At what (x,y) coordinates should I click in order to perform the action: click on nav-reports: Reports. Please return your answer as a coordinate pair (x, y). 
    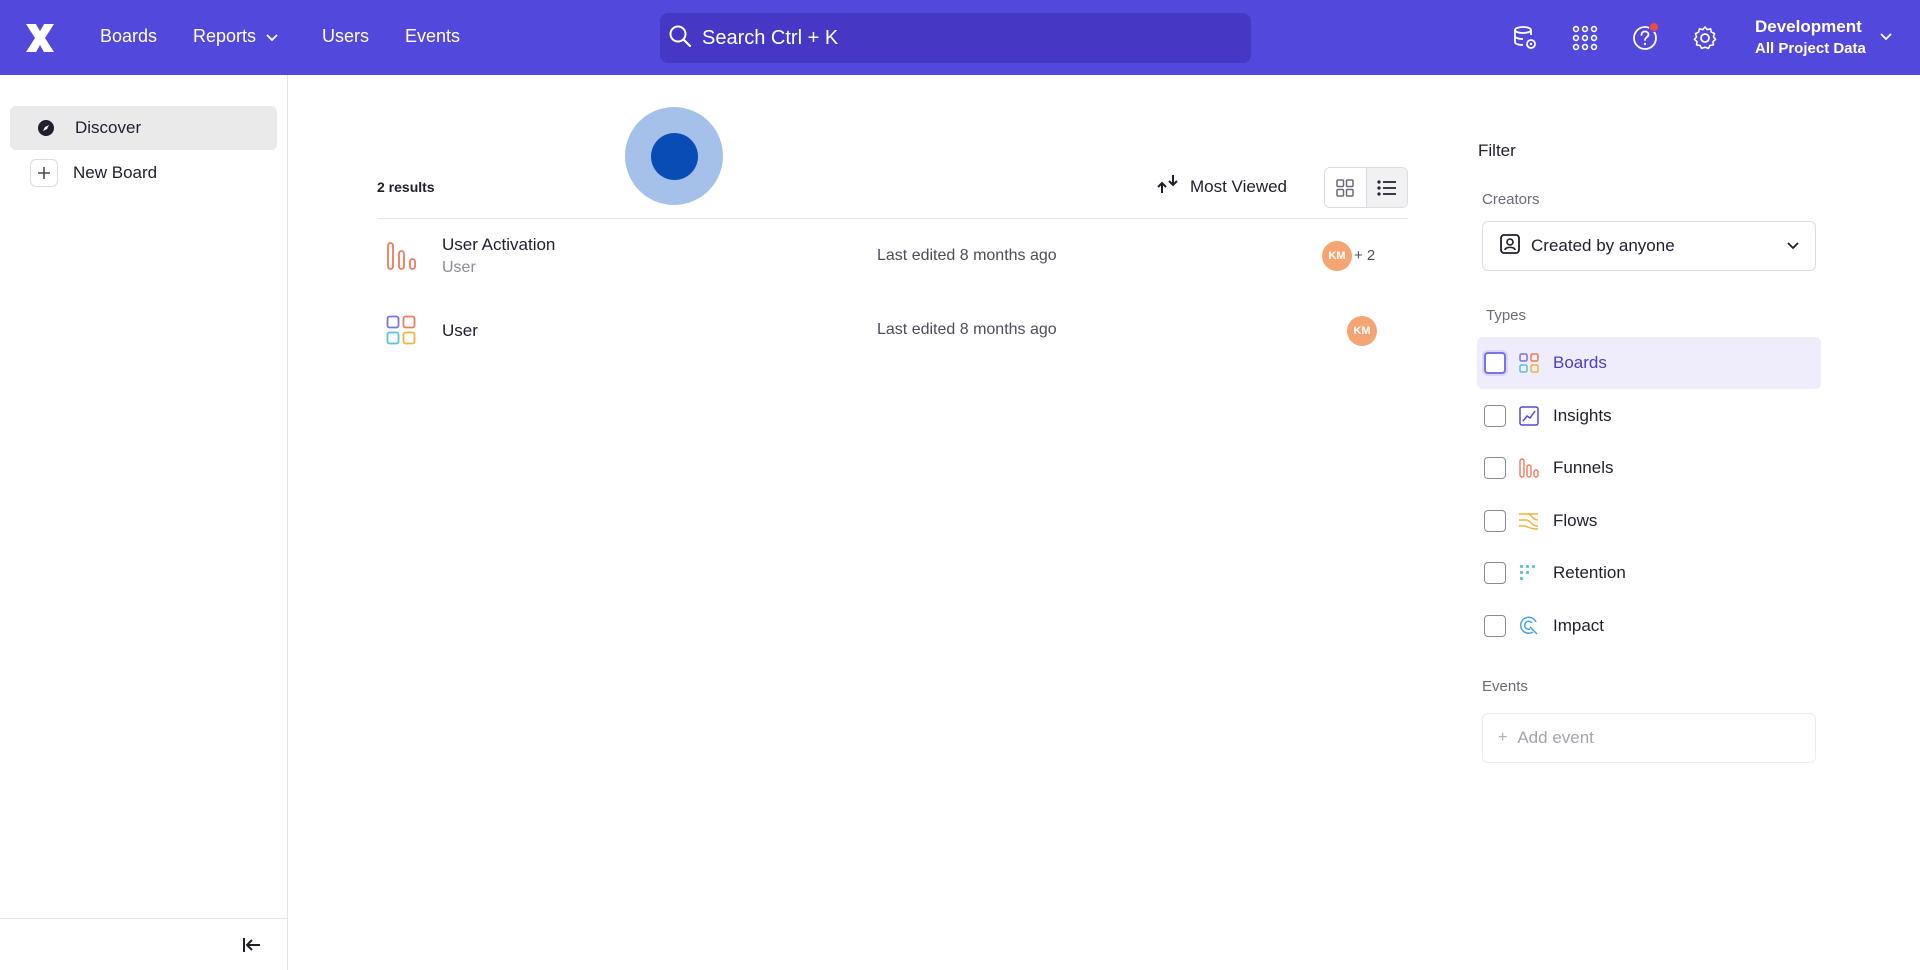
    Looking at the image, I should click on (235, 36).